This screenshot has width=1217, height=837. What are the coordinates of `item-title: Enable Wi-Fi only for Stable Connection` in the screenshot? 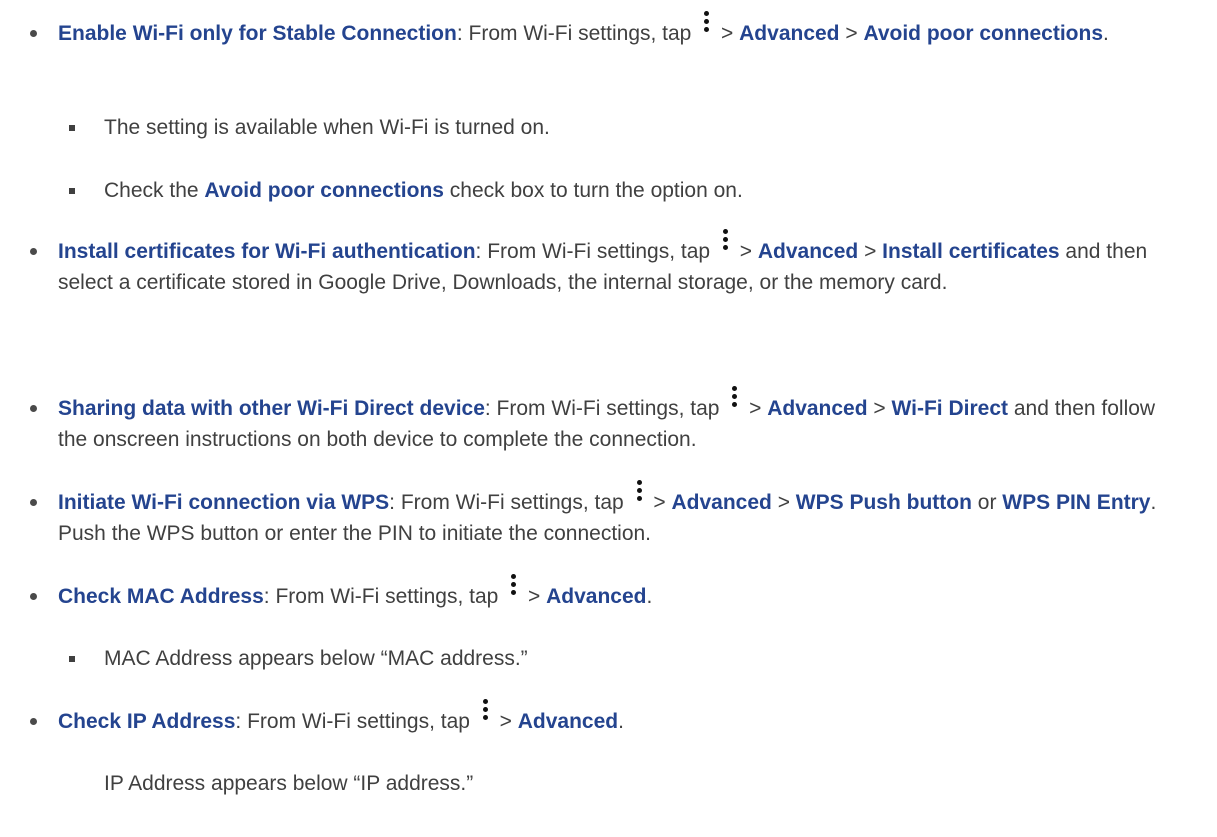 It's located at (257, 33).